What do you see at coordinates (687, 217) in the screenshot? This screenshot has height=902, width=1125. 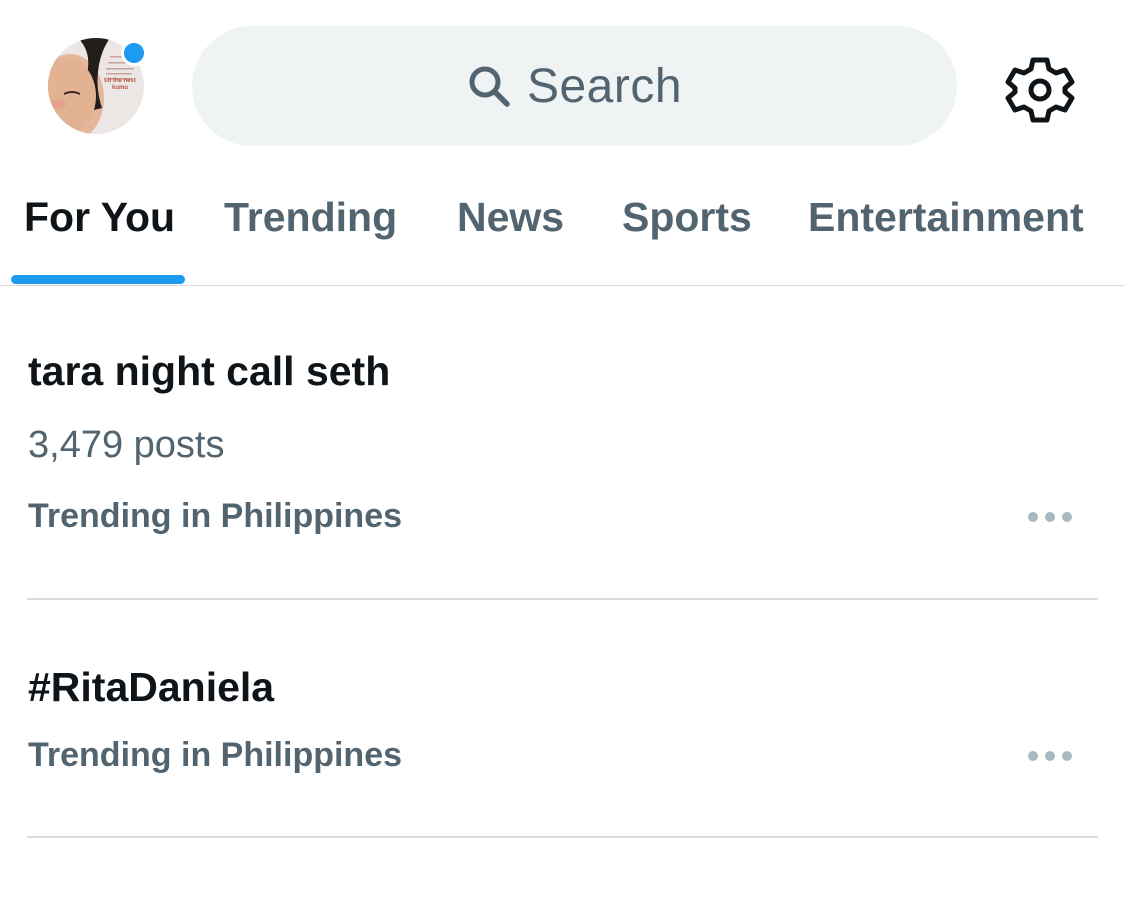 I see `tab-sports: Sports` at bounding box center [687, 217].